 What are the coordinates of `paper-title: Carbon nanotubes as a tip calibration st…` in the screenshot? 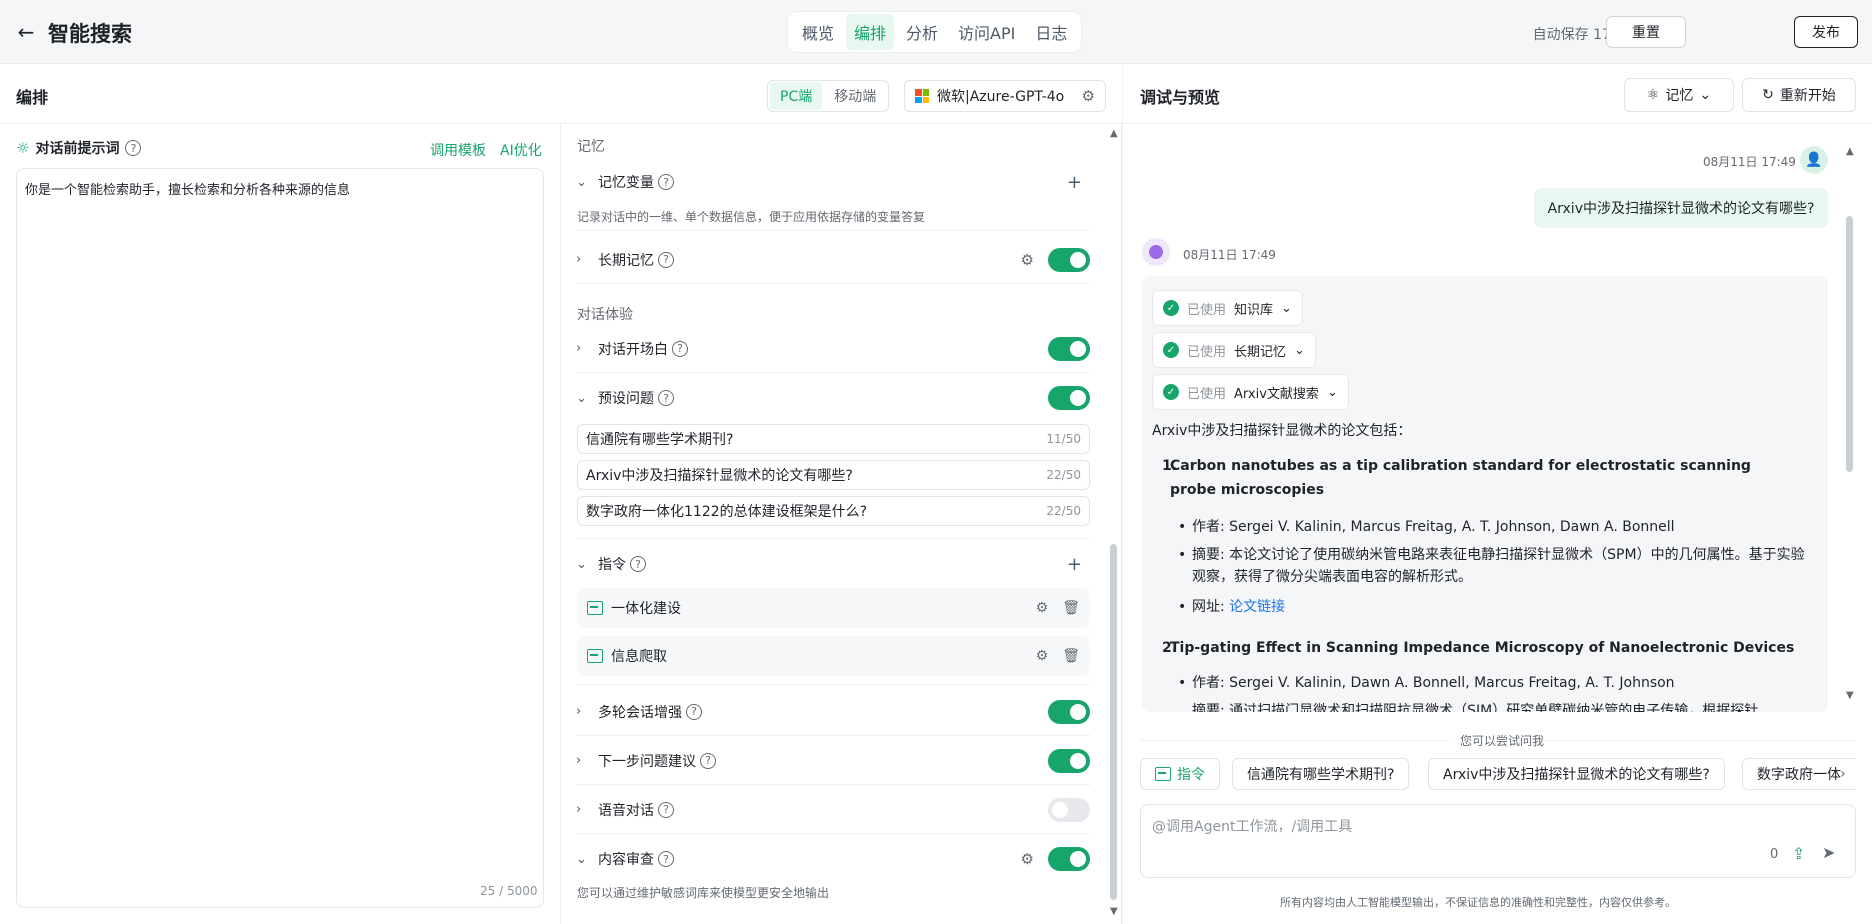 It's located at (1460, 478).